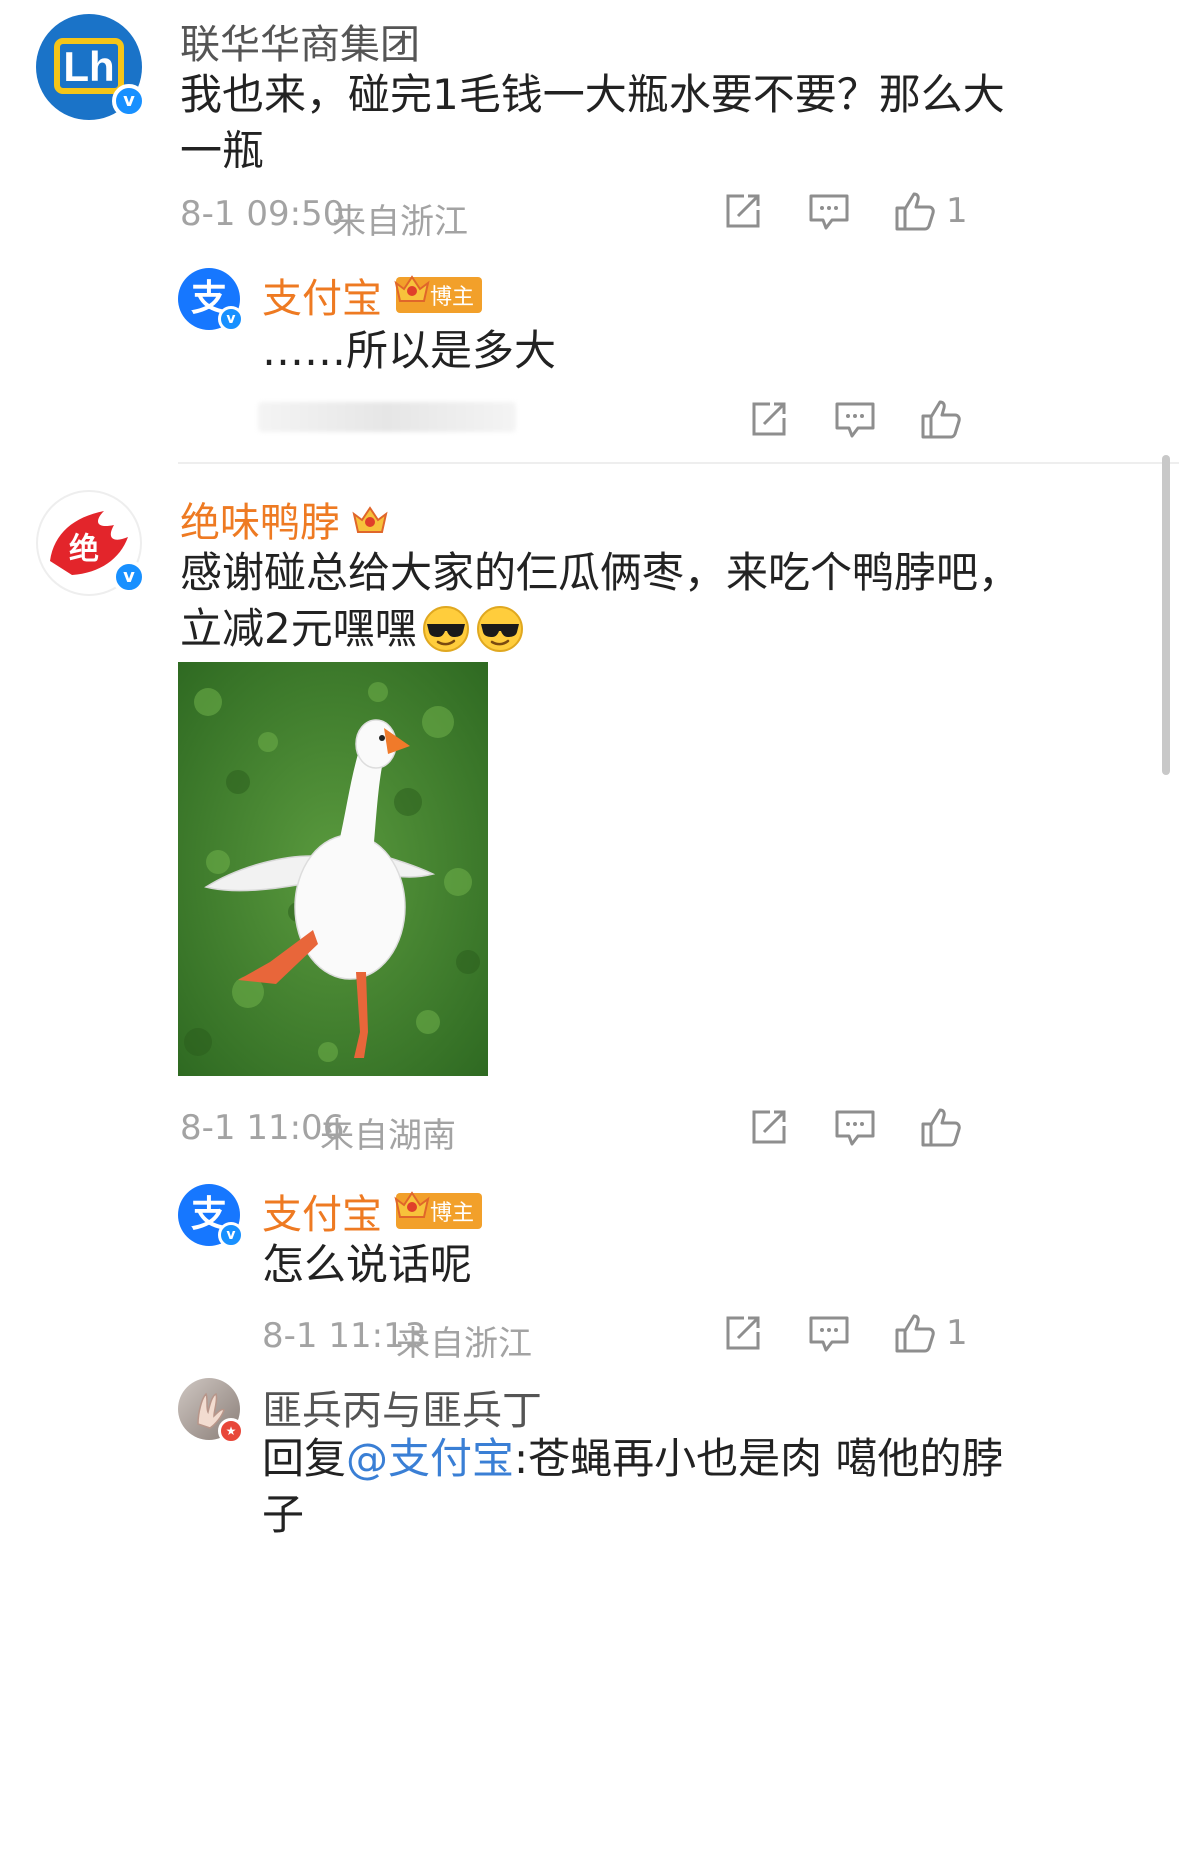  I want to click on mention-link: @支付宝, so click(430, 1458).